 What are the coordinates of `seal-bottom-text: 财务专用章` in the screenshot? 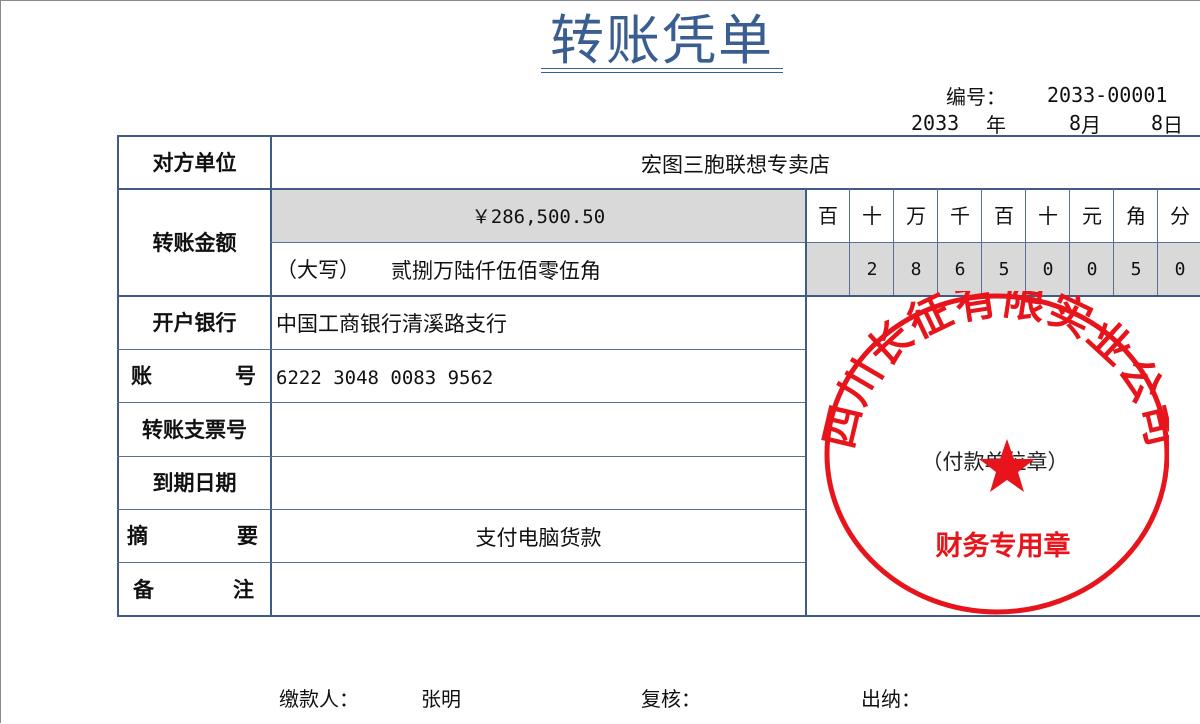 It's located at (1003, 546).